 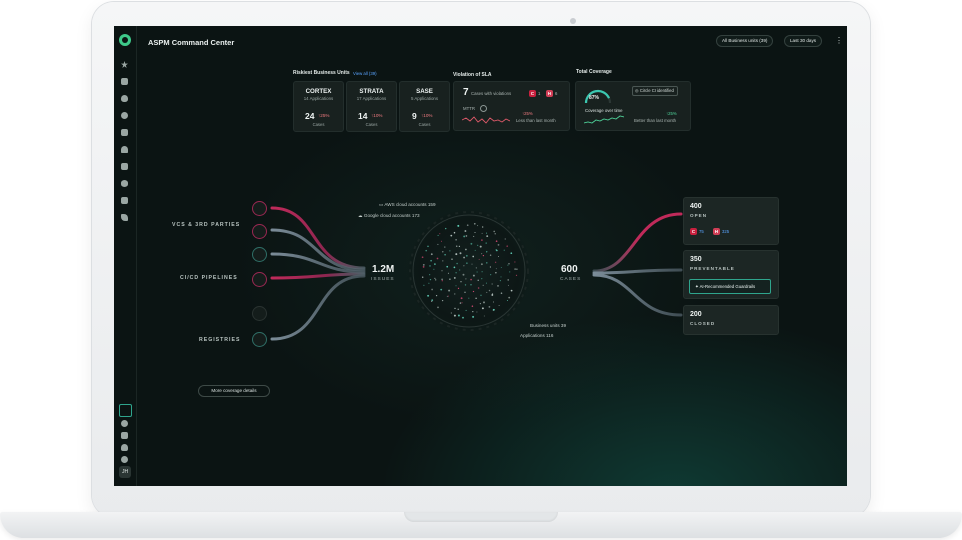 What do you see at coordinates (703, 323) in the screenshot?
I see `closed-label: CLOSED` at bounding box center [703, 323].